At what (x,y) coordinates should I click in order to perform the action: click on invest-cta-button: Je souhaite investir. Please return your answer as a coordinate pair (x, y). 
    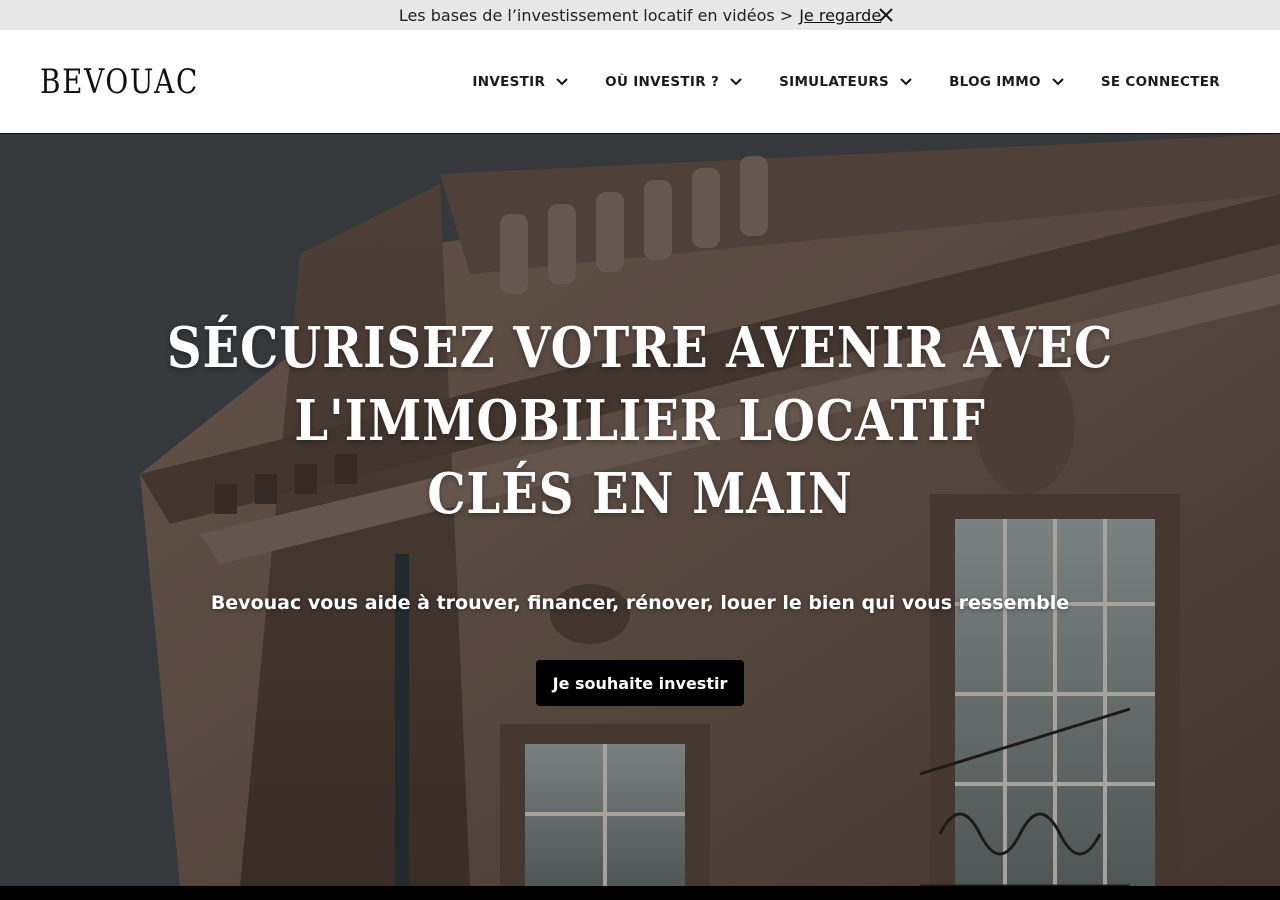
    Looking at the image, I should click on (640, 683).